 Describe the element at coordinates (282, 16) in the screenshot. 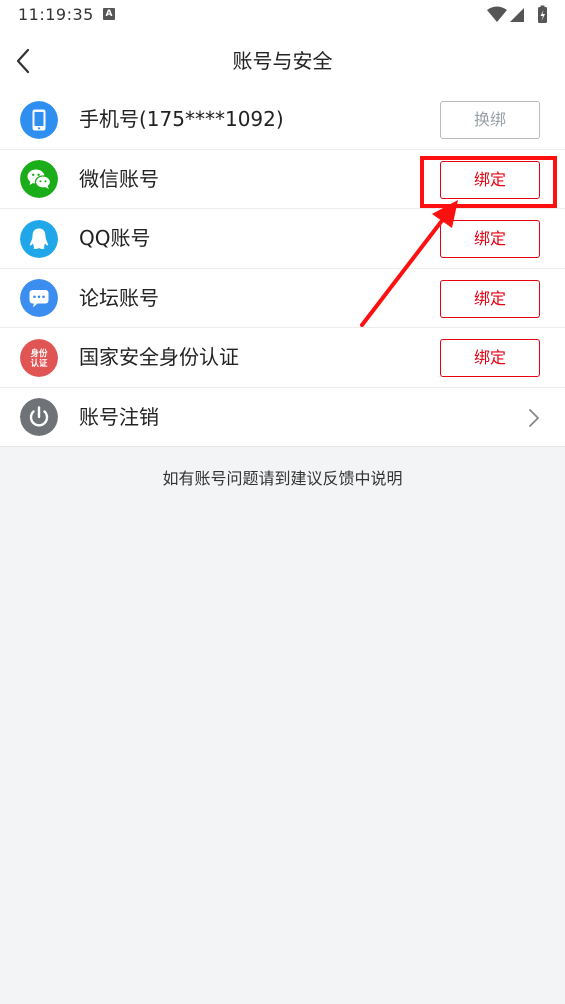

I see `status-bar: 11:19:35 A` at that location.